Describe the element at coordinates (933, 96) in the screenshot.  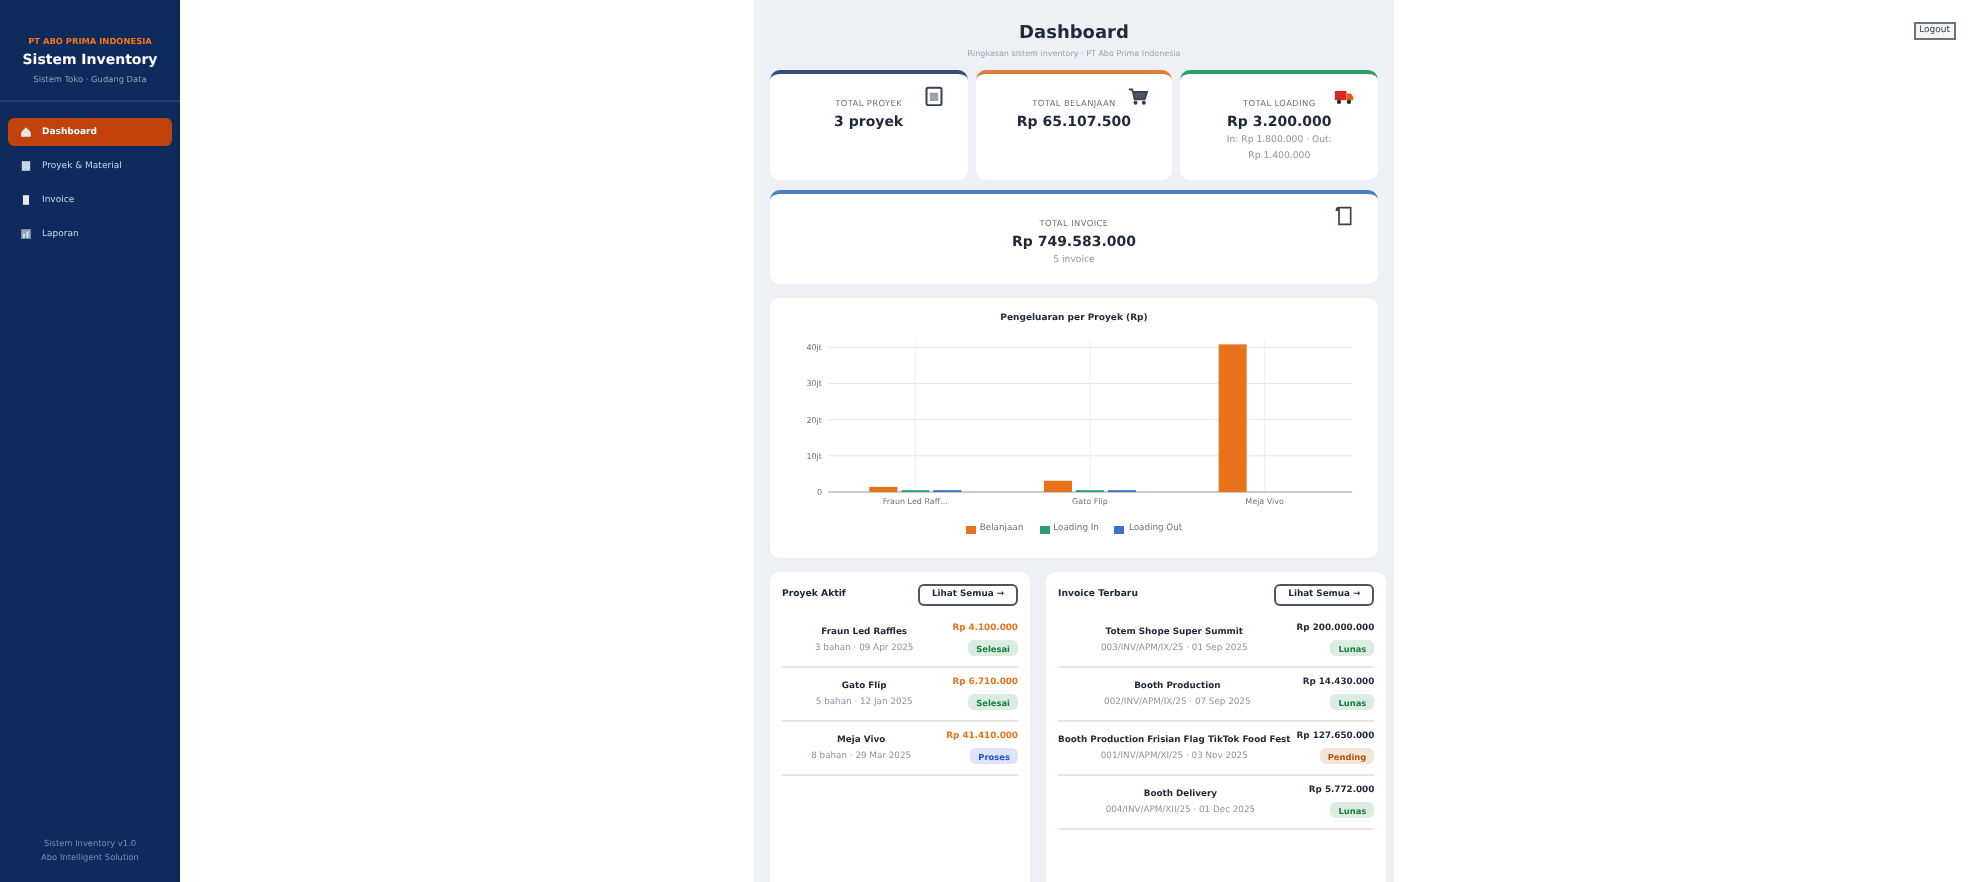
I see `clipboard-icon` at that location.